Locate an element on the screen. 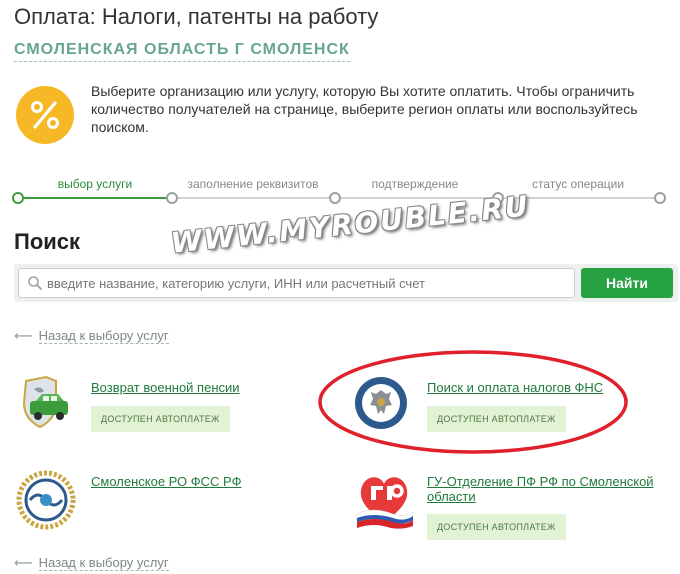 This screenshot has width=680, height=574. highlight-ellipse is located at coordinates (473, 402).